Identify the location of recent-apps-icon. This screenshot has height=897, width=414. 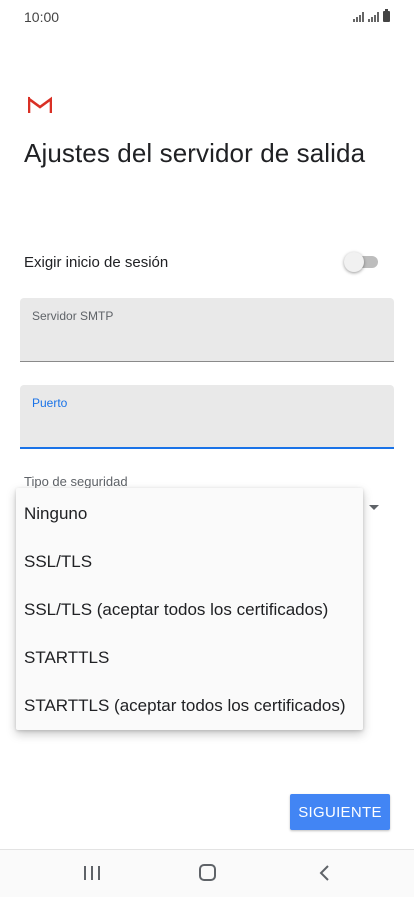
(92, 873).